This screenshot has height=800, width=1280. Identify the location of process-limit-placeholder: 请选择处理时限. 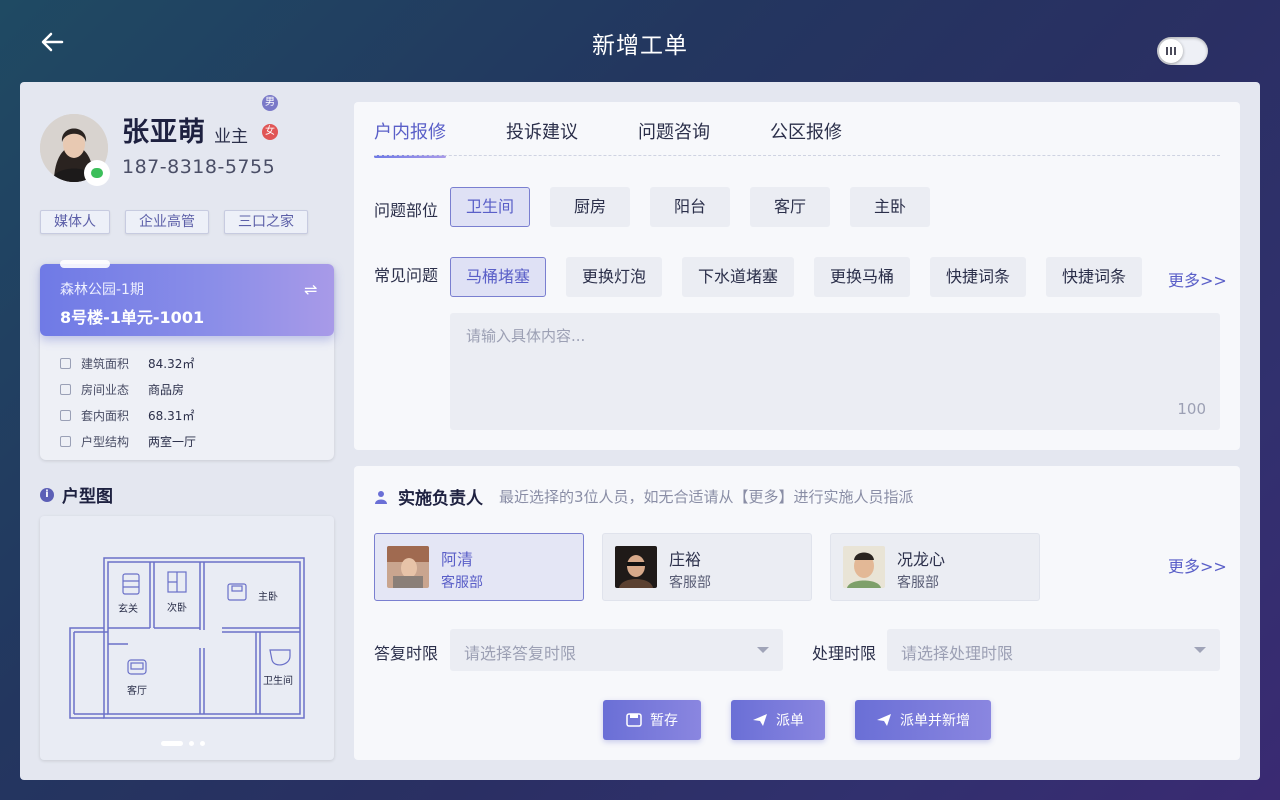
(957, 653).